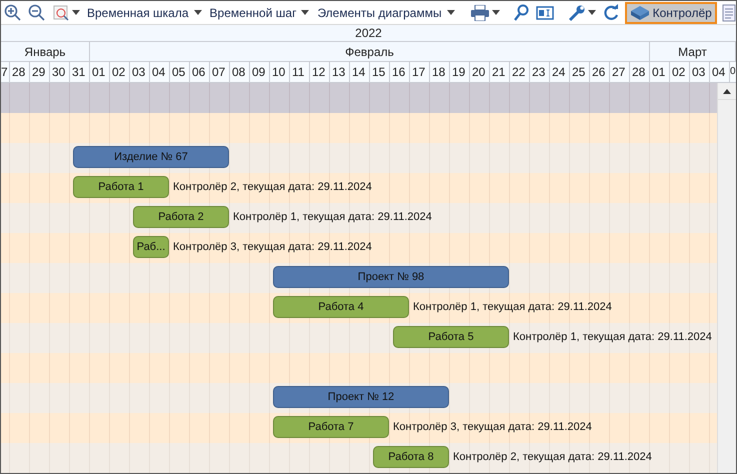 The width and height of the screenshot is (737, 474). Describe the element at coordinates (341, 307) in the screenshot. I see `task-bar: Работа 4` at that location.